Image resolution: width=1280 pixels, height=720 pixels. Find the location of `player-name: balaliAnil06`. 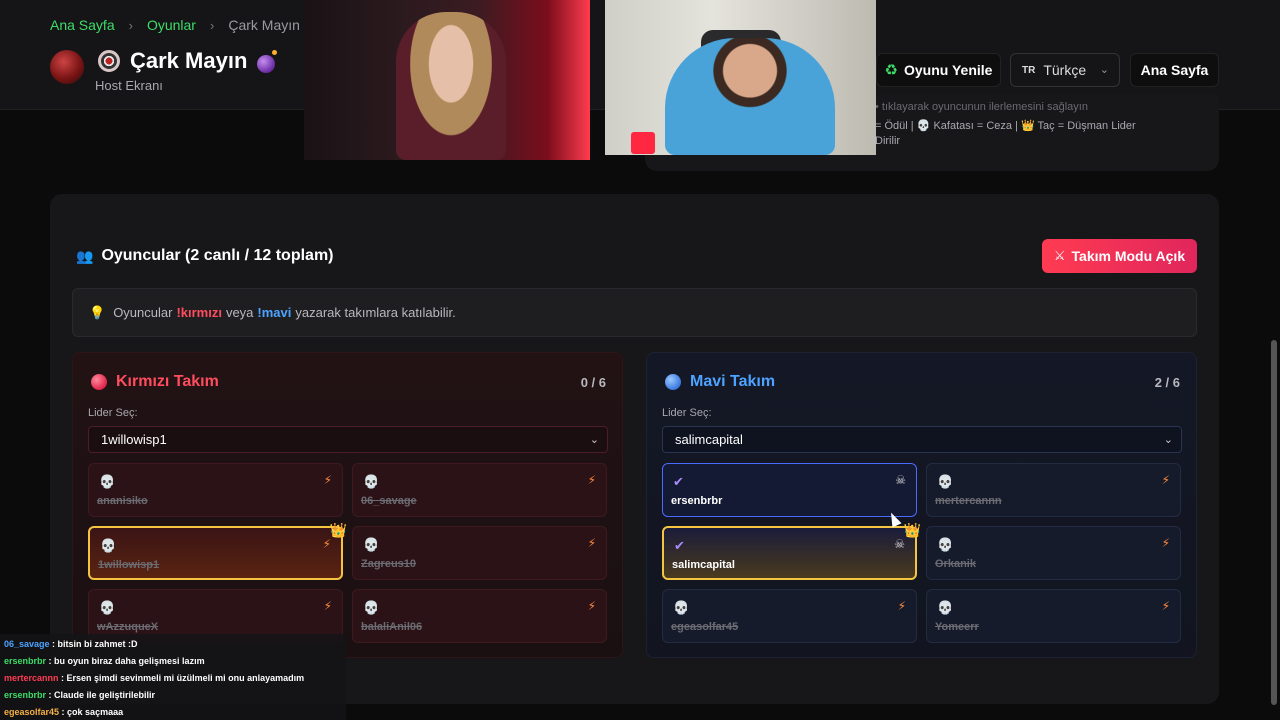

player-name: balaliAnil06 is located at coordinates (392, 627).